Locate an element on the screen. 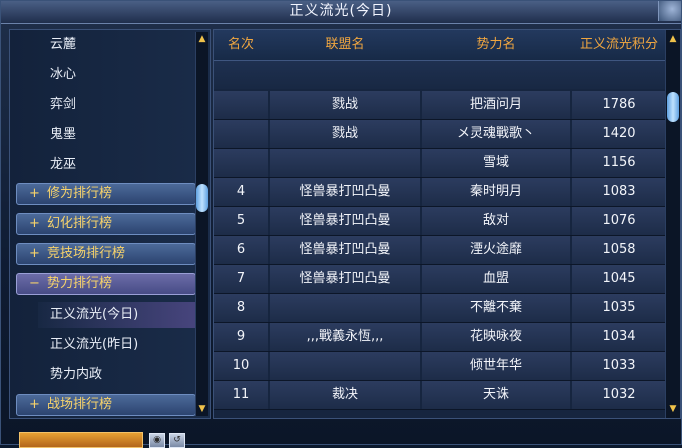  close-button is located at coordinates (669, 11).